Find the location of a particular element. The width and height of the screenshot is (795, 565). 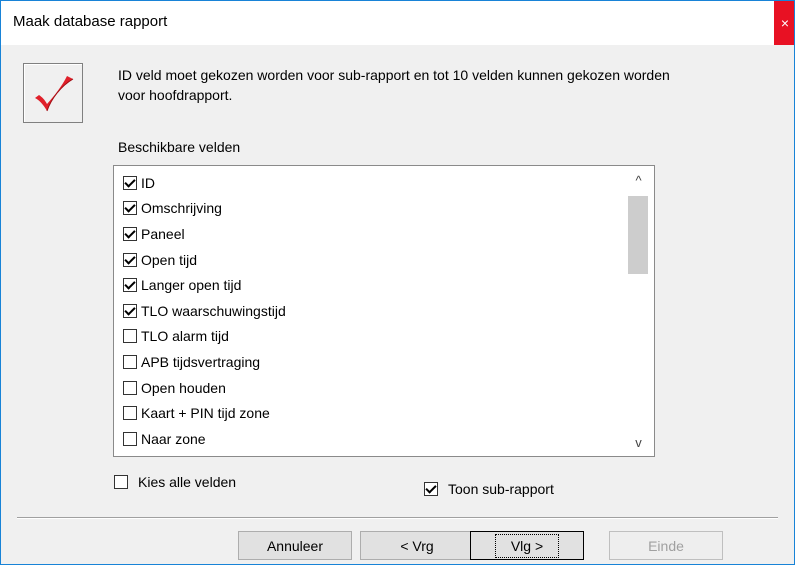

finish-button-label: Einde is located at coordinates (666, 545).